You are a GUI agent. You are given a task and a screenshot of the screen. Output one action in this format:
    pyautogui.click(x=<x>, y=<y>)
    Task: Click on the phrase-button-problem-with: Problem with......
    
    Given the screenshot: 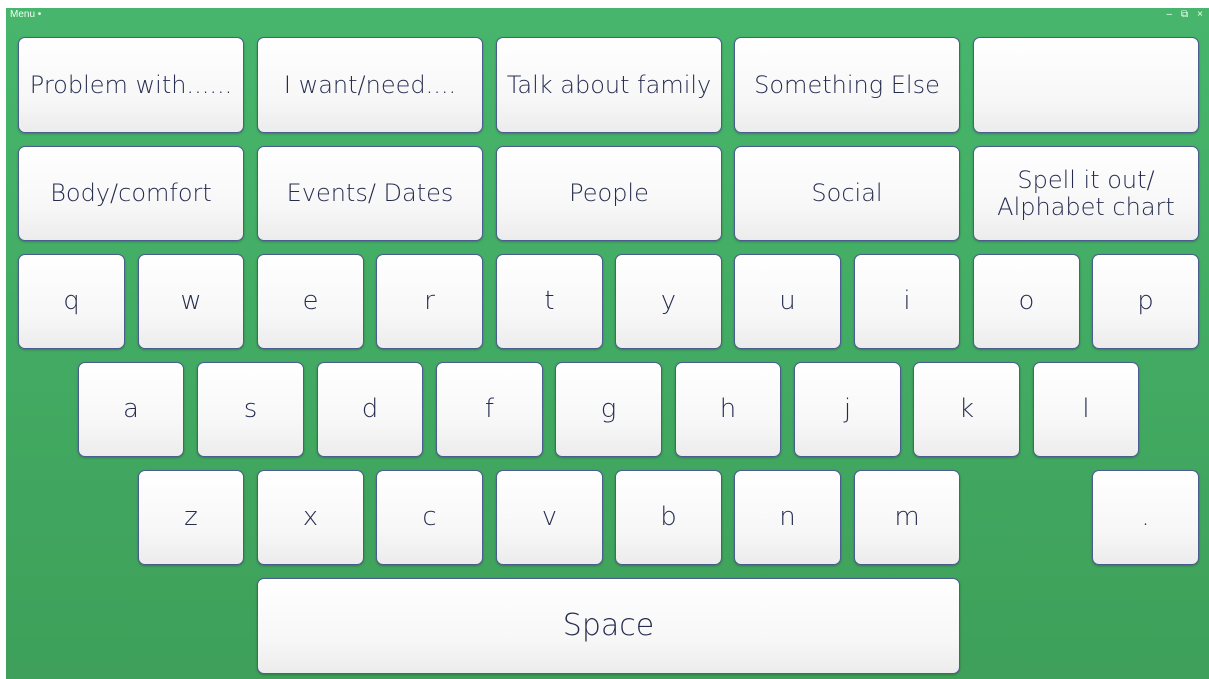 What is the action you would take?
    pyautogui.click(x=131, y=85)
    